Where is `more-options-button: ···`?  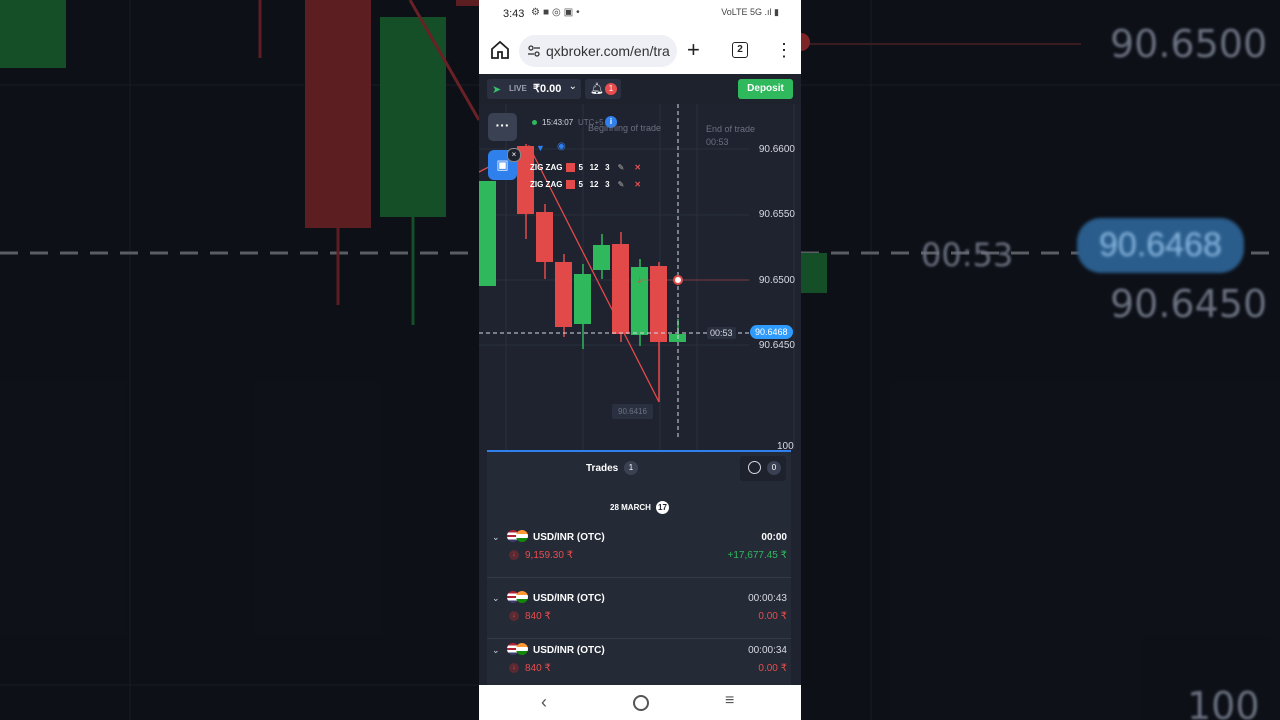
more-options-button: ··· is located at coordinates (502, 127).